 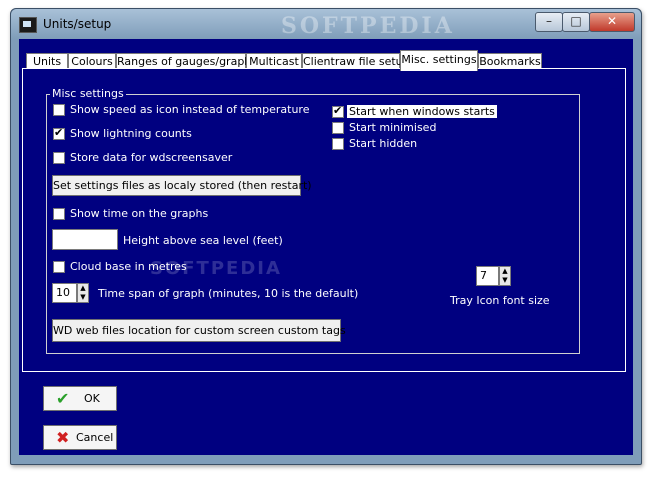 I want to click on time-span-input: 10, so click(x=64, y=293).